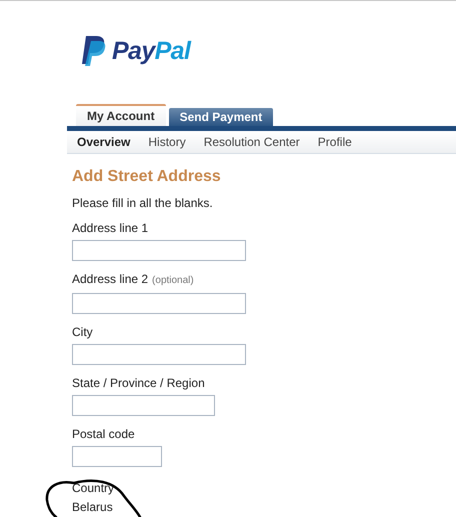 Image resolution: width=456 pixels, height=517 pixels. Describe the element at coordinates (103, 434) in the screenshot. I see `field-label: Postal code` at that location.